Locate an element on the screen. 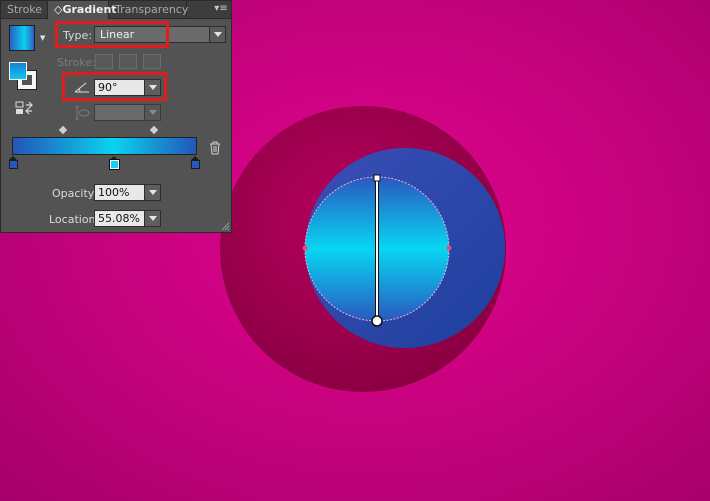 The height and width of the screenshot is (501, 710). highlight-box-angle is located at coordinates (114, 86).